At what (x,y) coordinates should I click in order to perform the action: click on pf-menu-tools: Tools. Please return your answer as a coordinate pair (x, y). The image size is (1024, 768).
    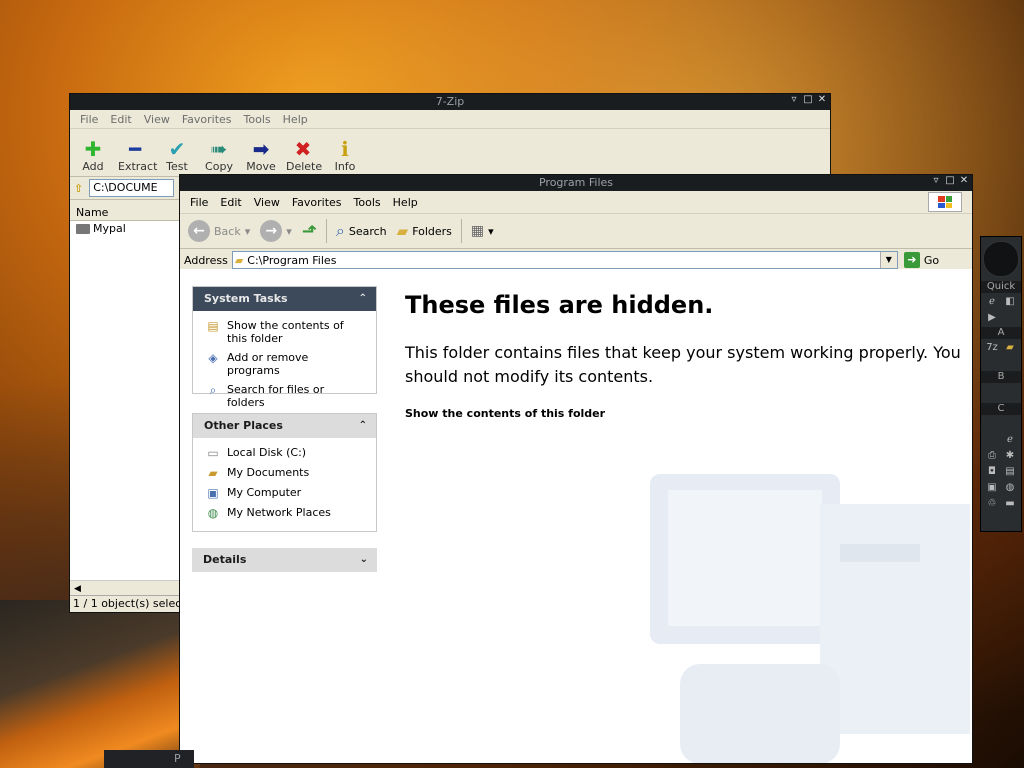
    Looking at the image, I should click on (367, 202).